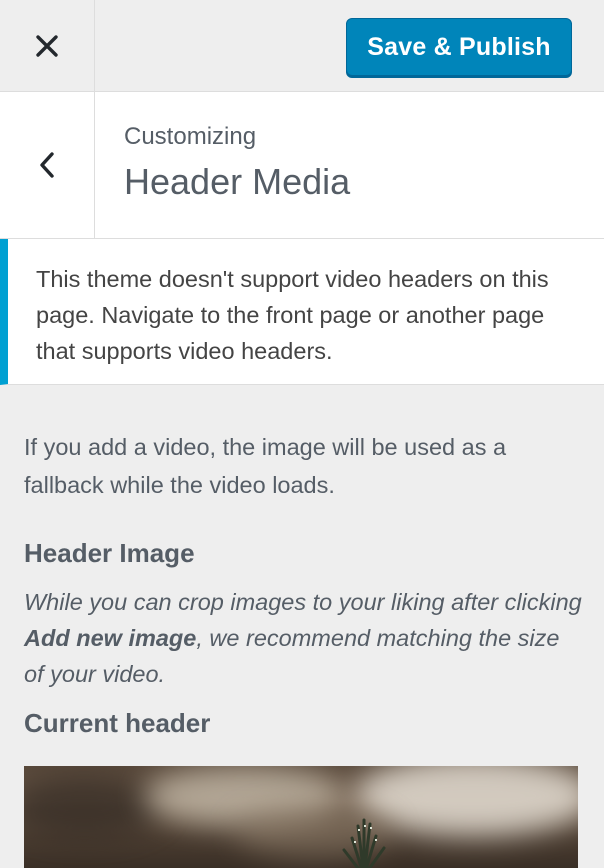 The image size is (604, 868). What do you see at coordinates (109, 553) in the screenshot?
I see `header-image-title: Header Image` at bounding box center [109, 553].